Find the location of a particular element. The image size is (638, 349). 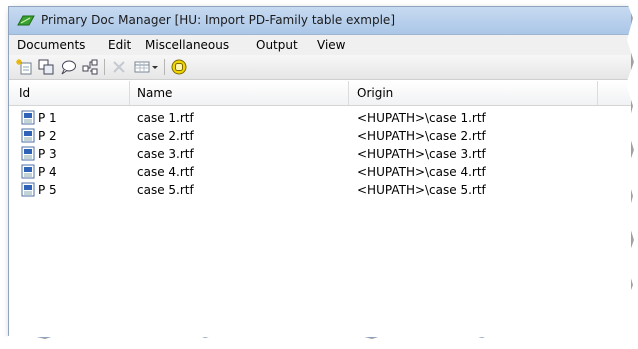

column-header-name: Name is located at coordinates (154, 93).